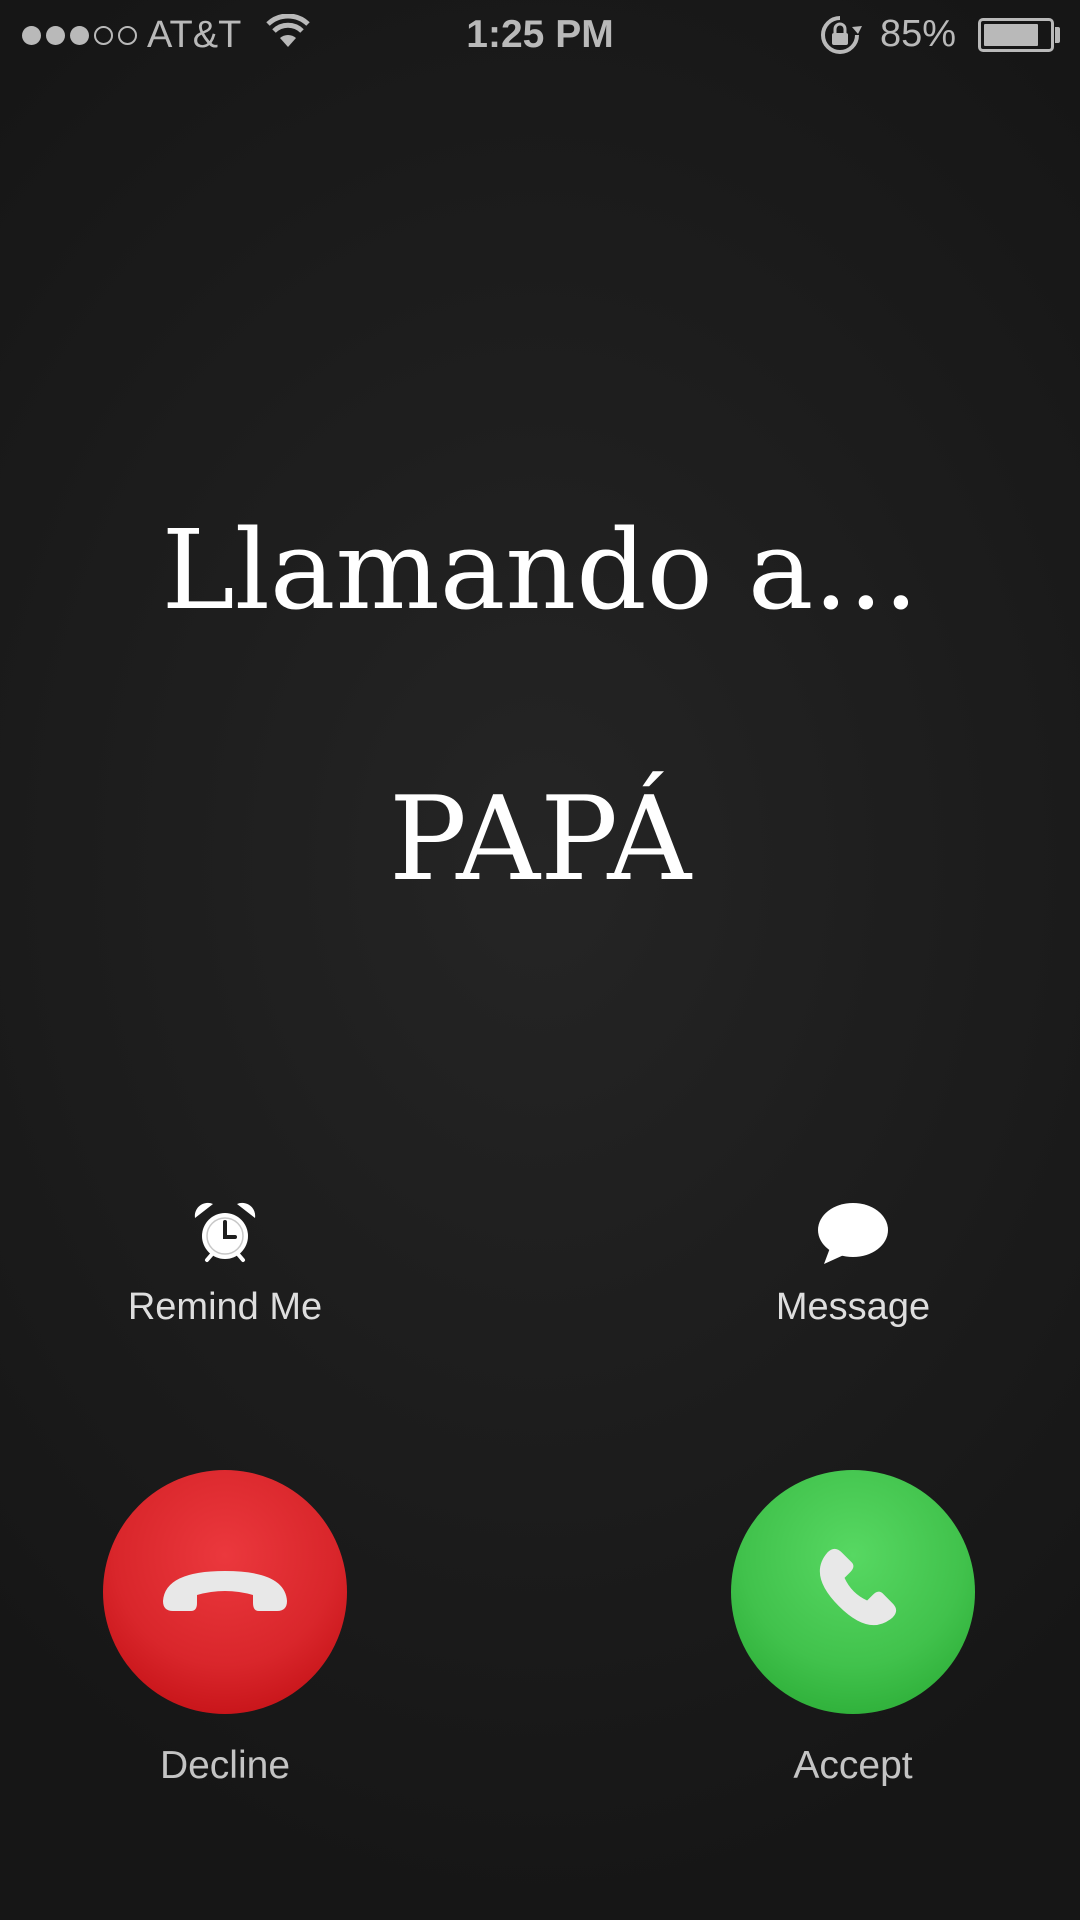  What do you see at coordinates (858, 1586) in the screenshot?
I see `phone-icon` at bounding box center [858, 1586].